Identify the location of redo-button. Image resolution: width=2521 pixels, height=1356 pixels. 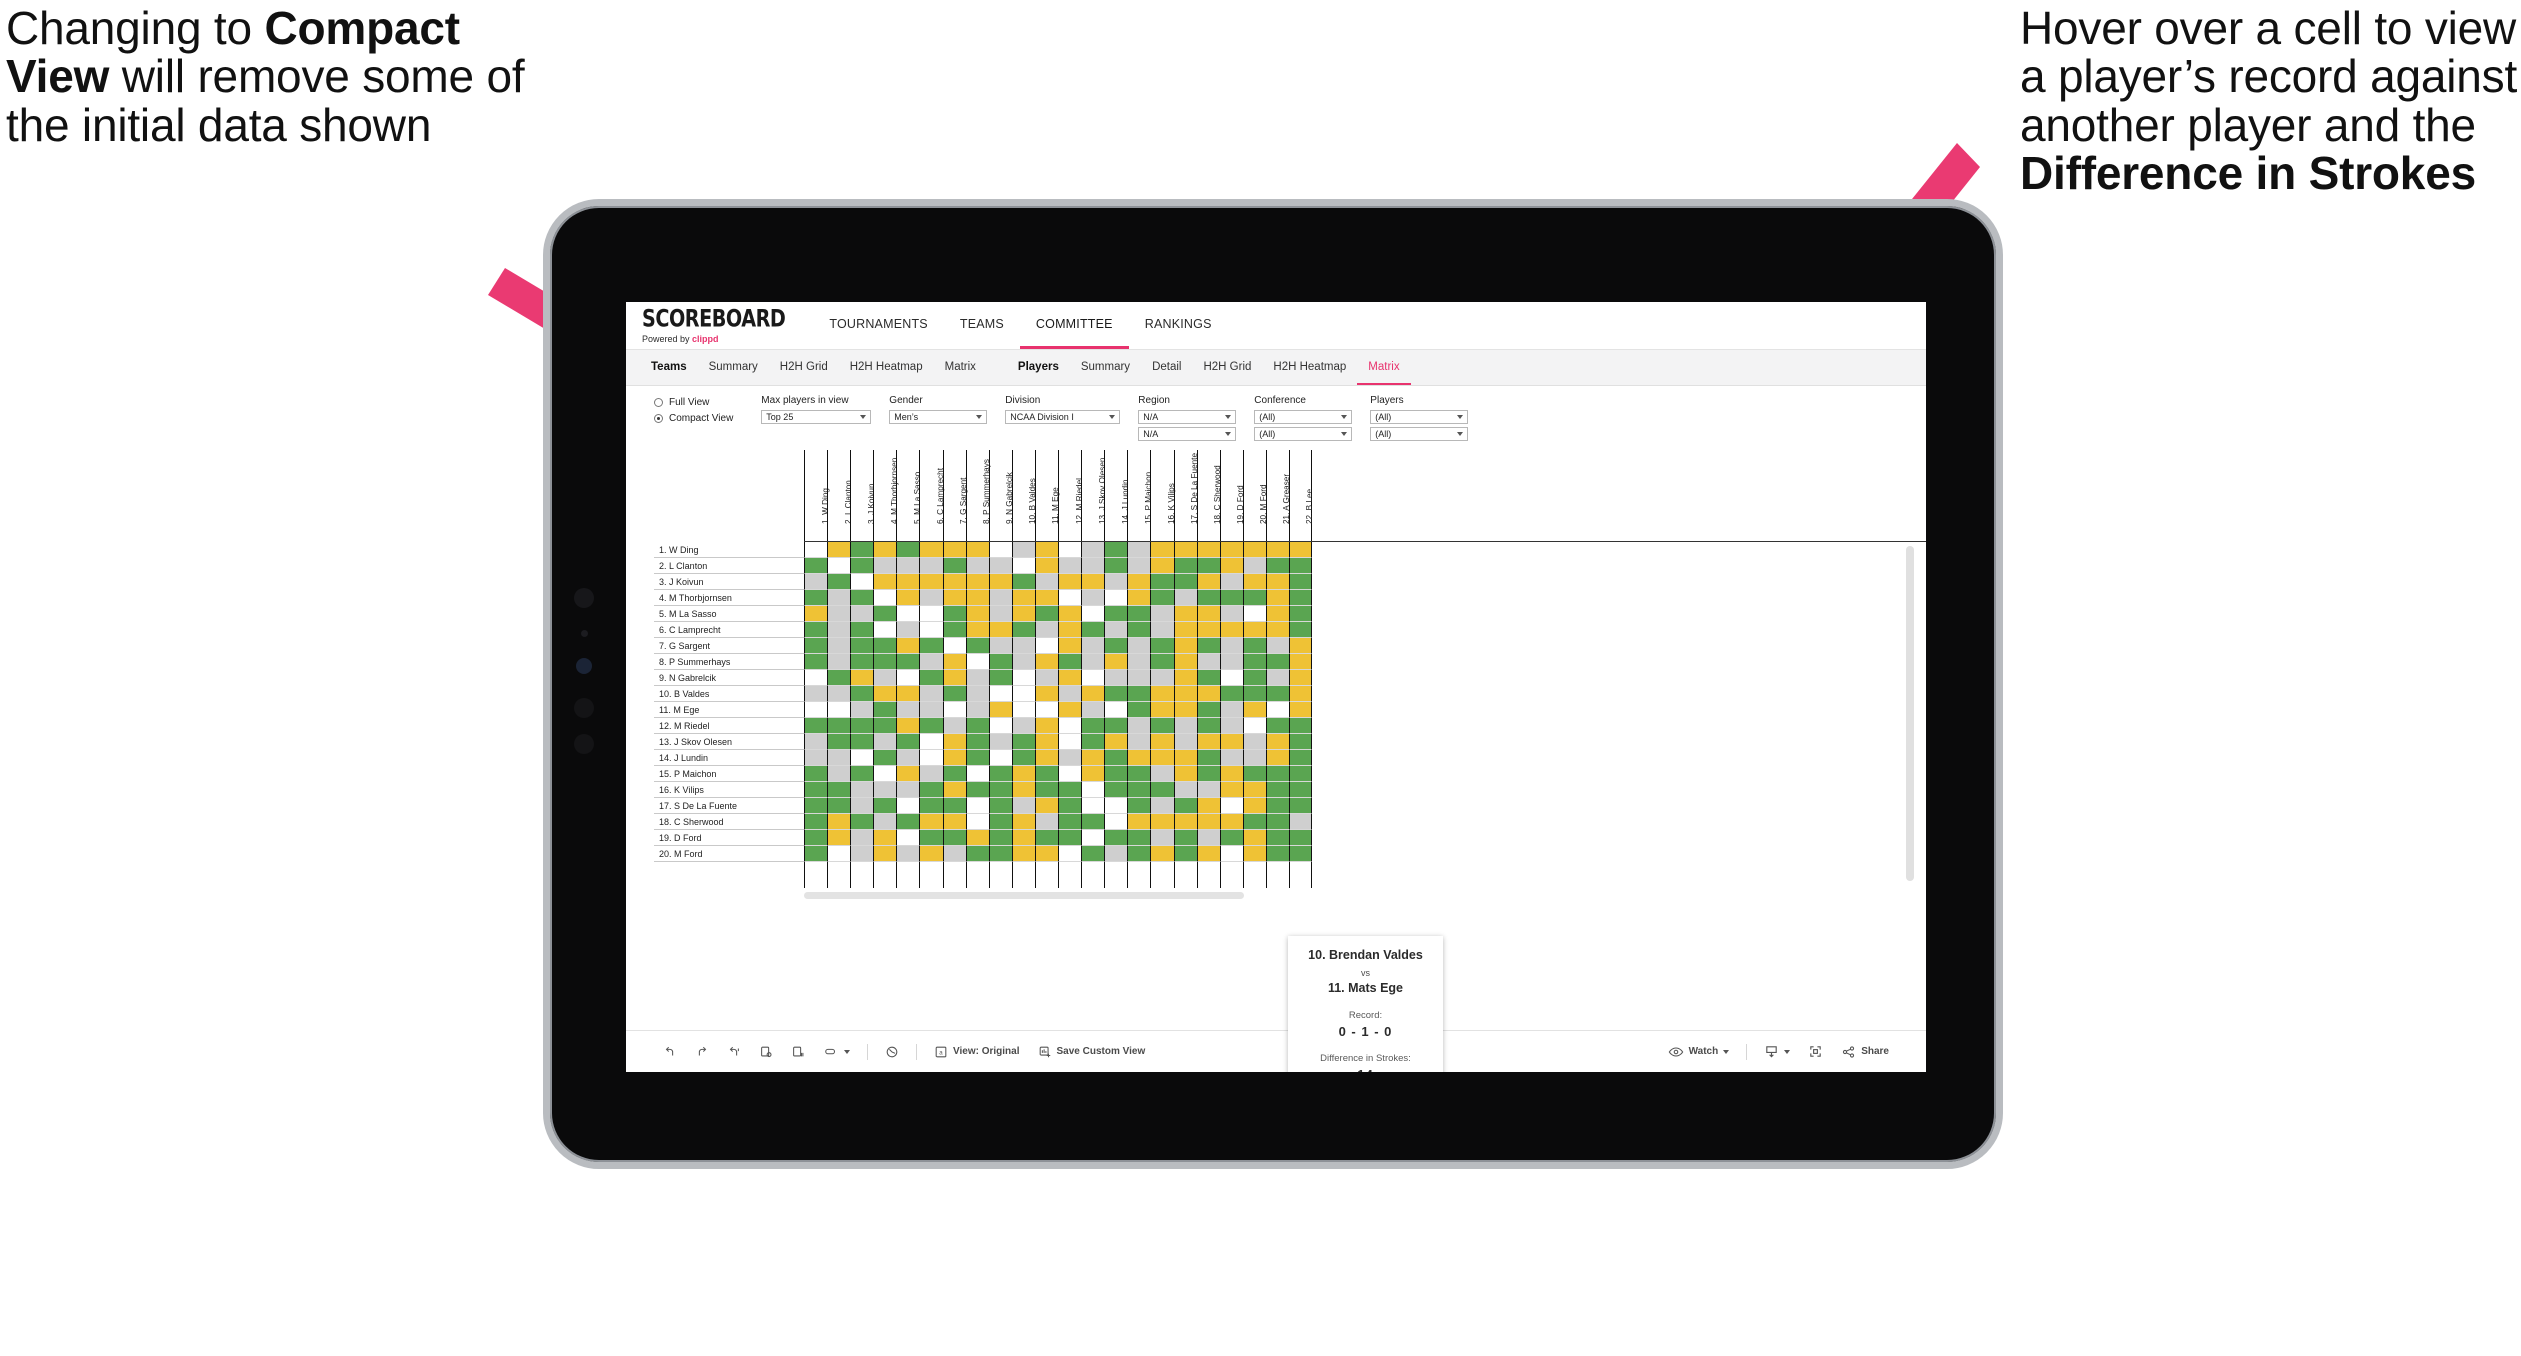
(702, 1052).